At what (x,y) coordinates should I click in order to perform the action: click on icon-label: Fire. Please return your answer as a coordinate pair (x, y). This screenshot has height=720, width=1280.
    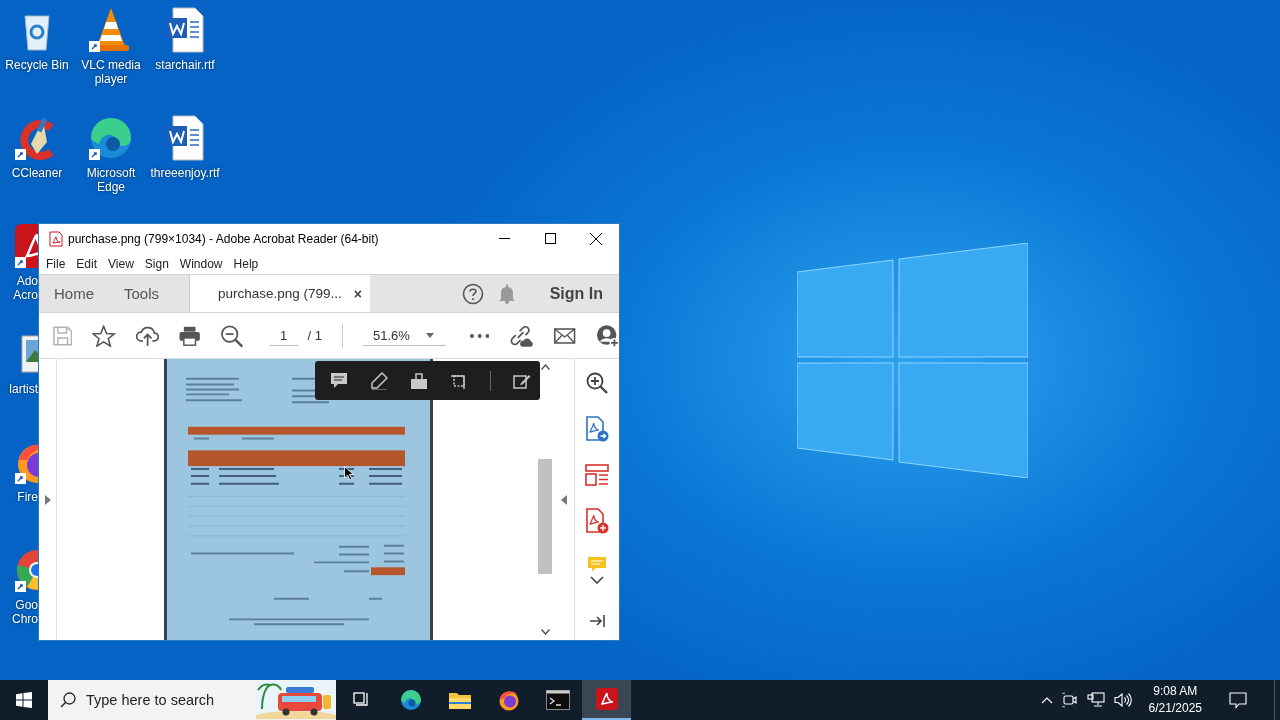
    Looking at the image, I should click on (27, 497).